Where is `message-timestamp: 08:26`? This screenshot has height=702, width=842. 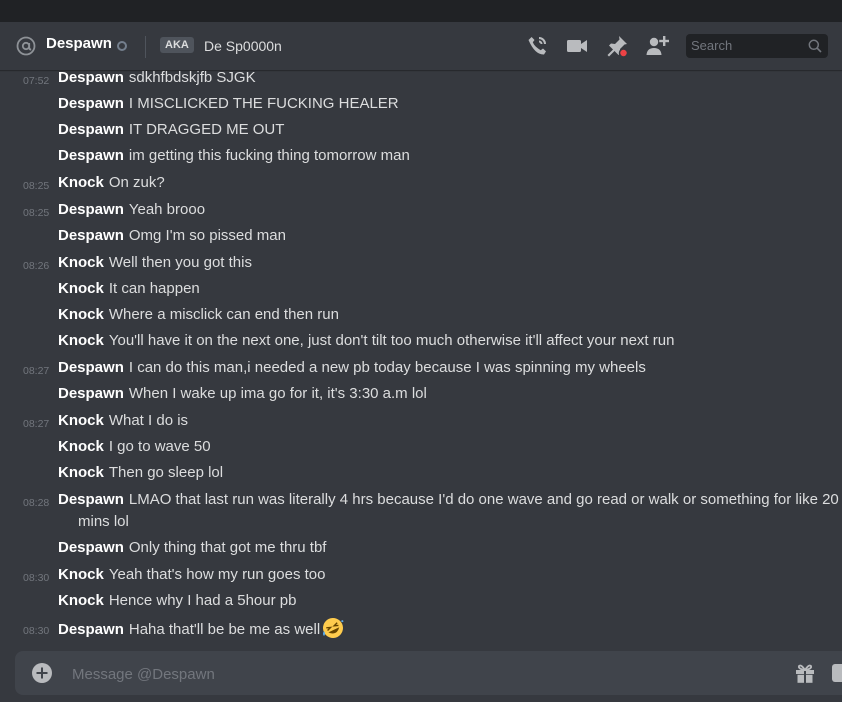 message-timestamp: 08:26 is located at coordinates (36, 266).